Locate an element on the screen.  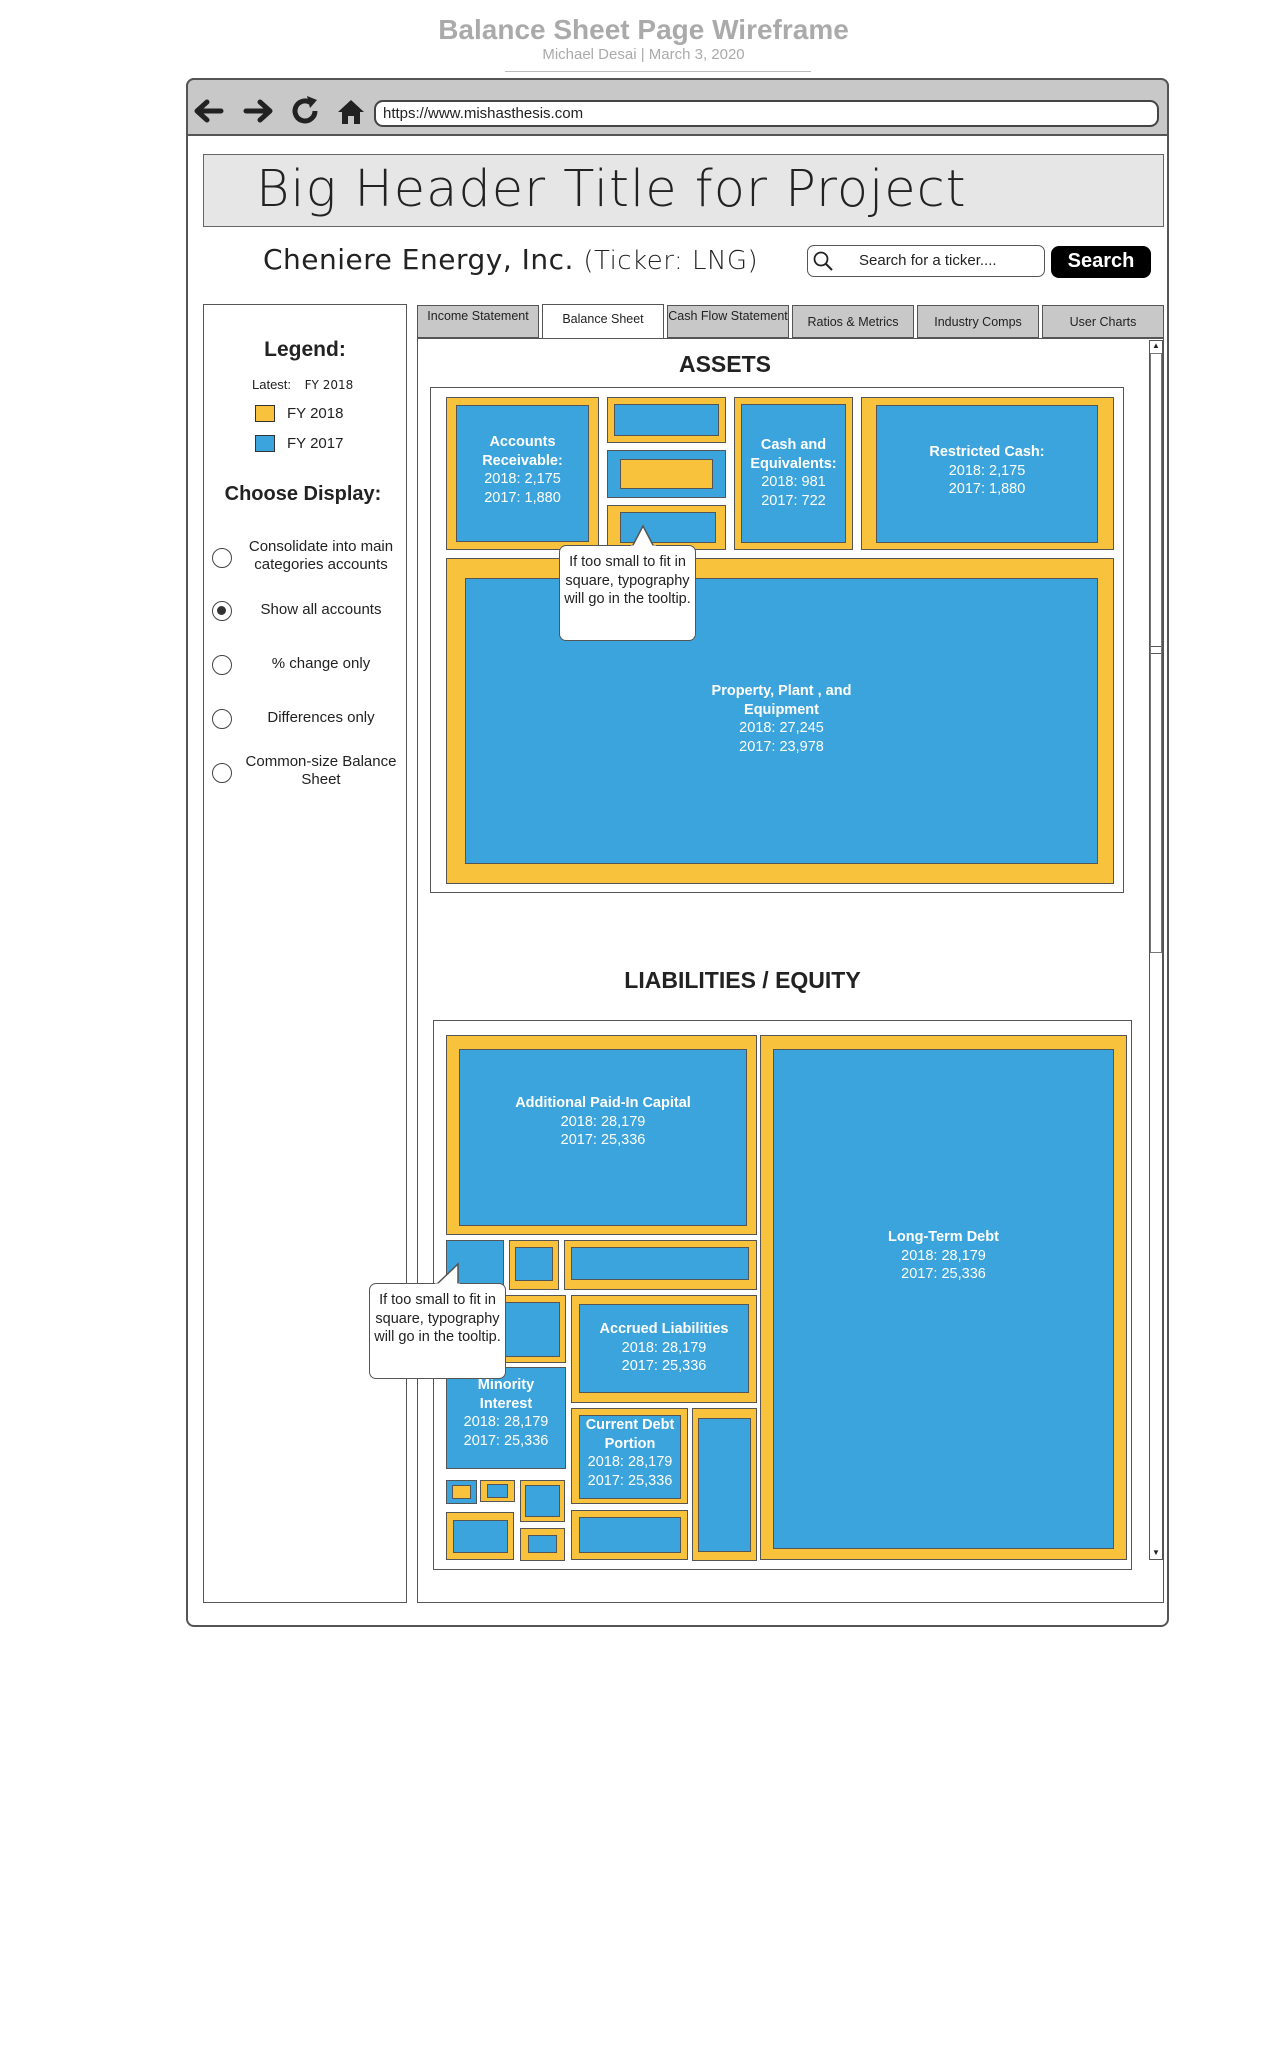
tab-user-charts: User Charts is located at coordinates (1103, 321).